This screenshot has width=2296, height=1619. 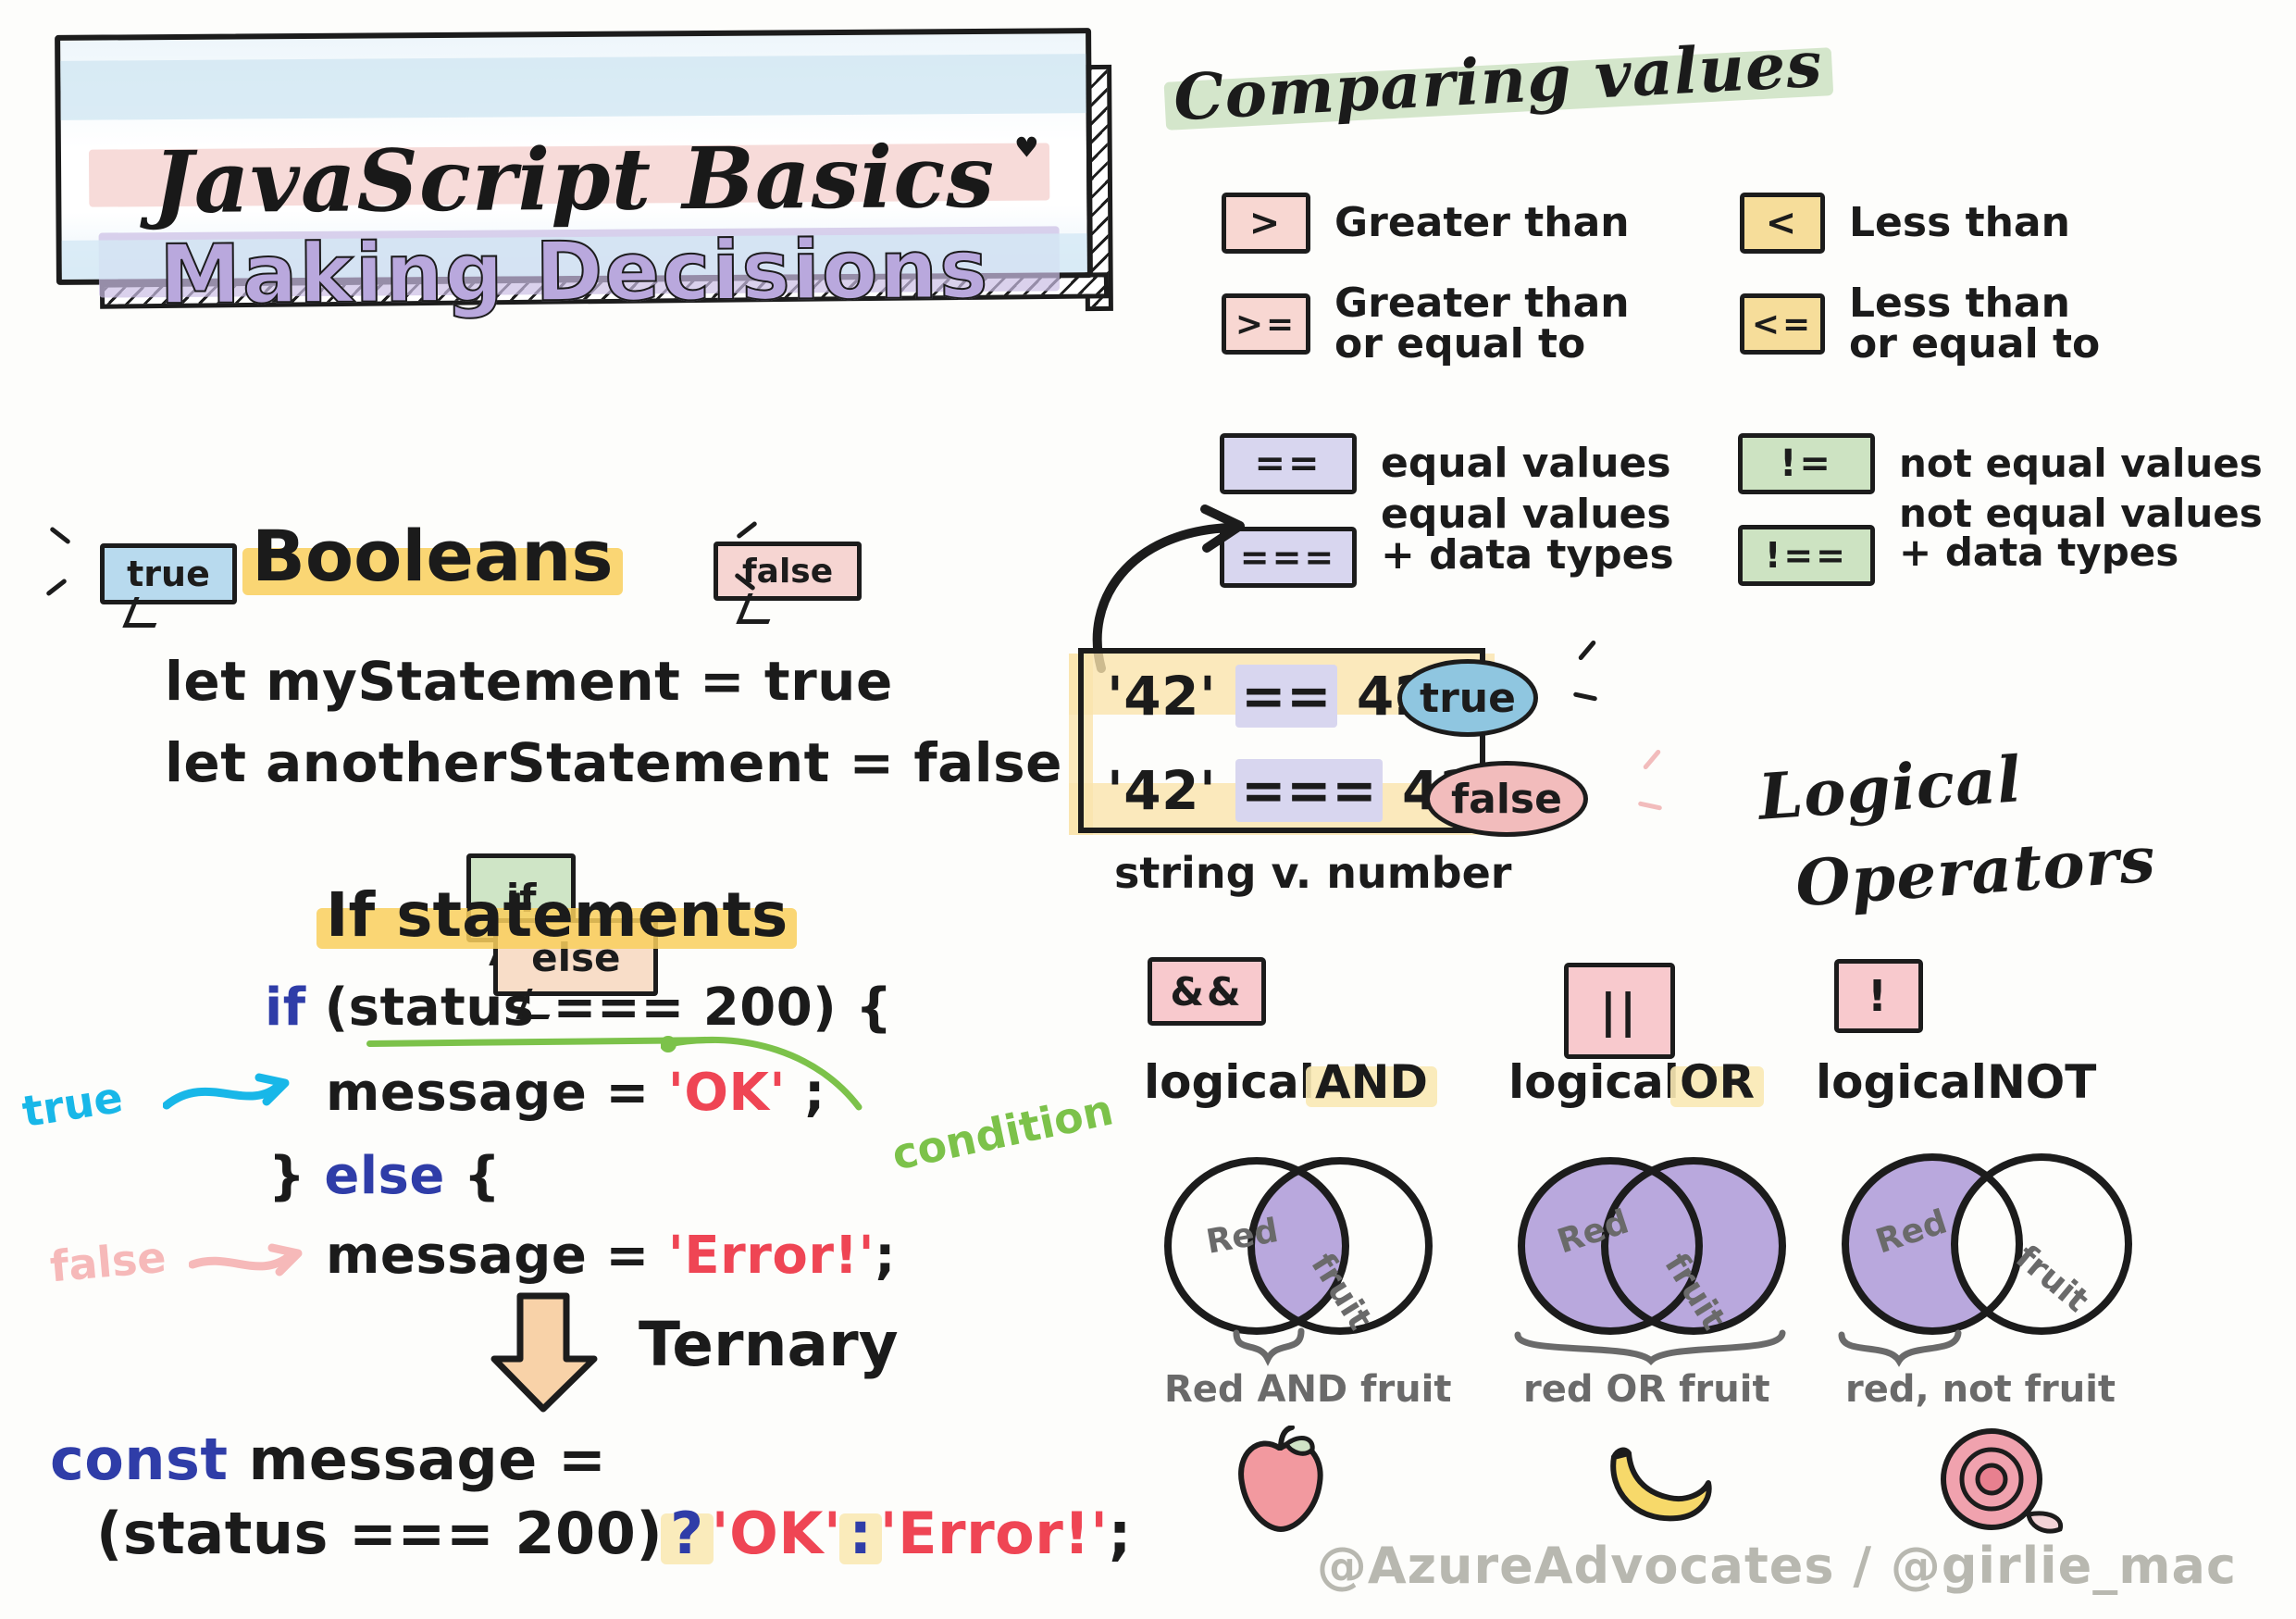 What do you see at coordinates (1650, 1347) in the screenshot?
I see `brace-or-icon` at bounding box center [1650, 1347].